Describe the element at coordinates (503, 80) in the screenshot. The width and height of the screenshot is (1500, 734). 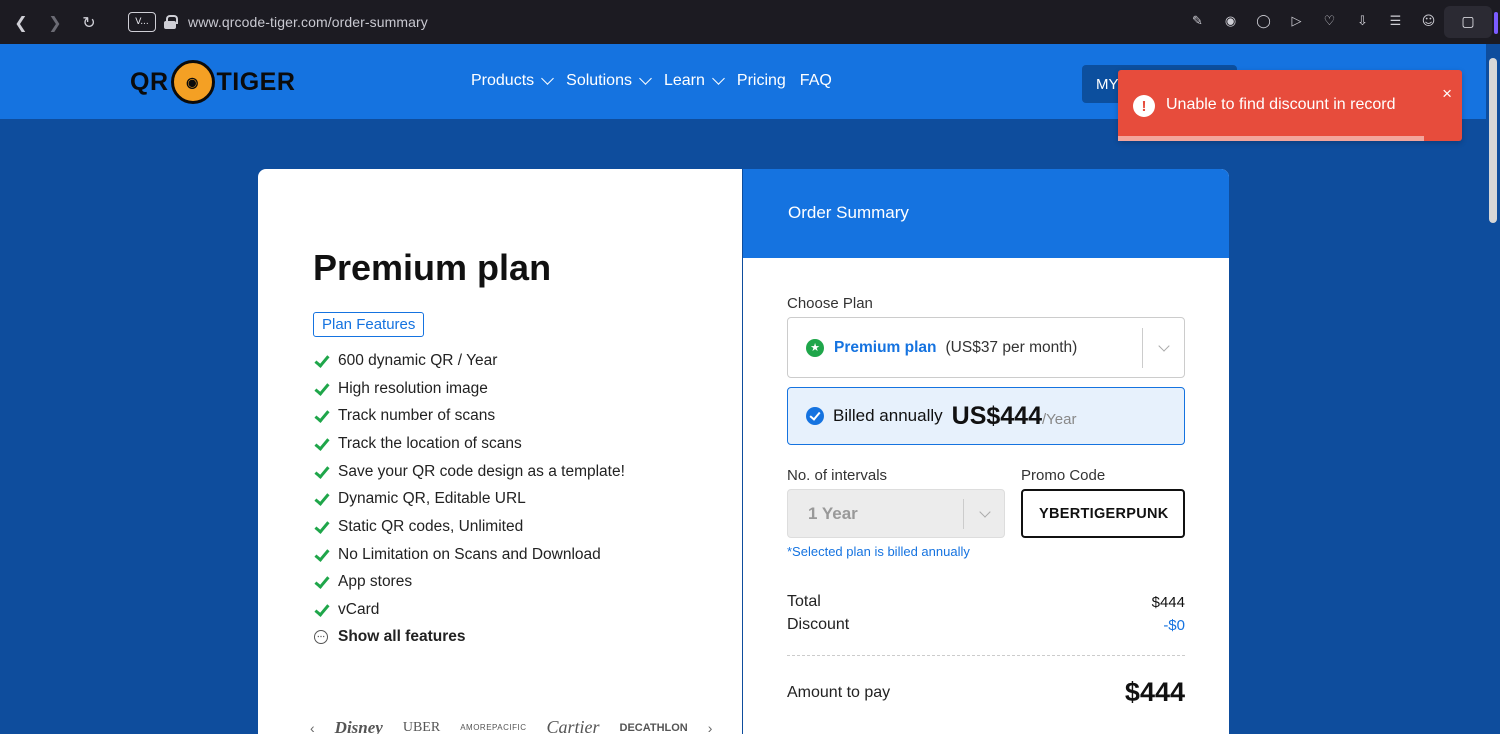
I see `nav-label: Products` at that location.